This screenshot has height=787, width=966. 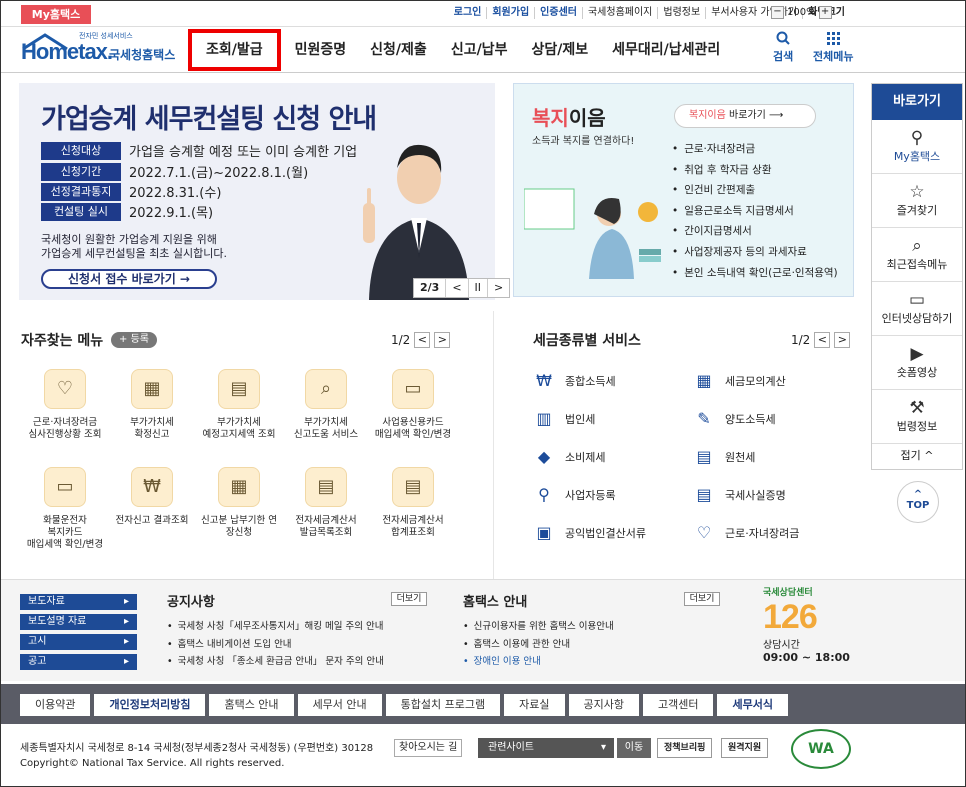 I want to click on nav-inquiry-issue: 조회/발급, so click(x=234, y=50).